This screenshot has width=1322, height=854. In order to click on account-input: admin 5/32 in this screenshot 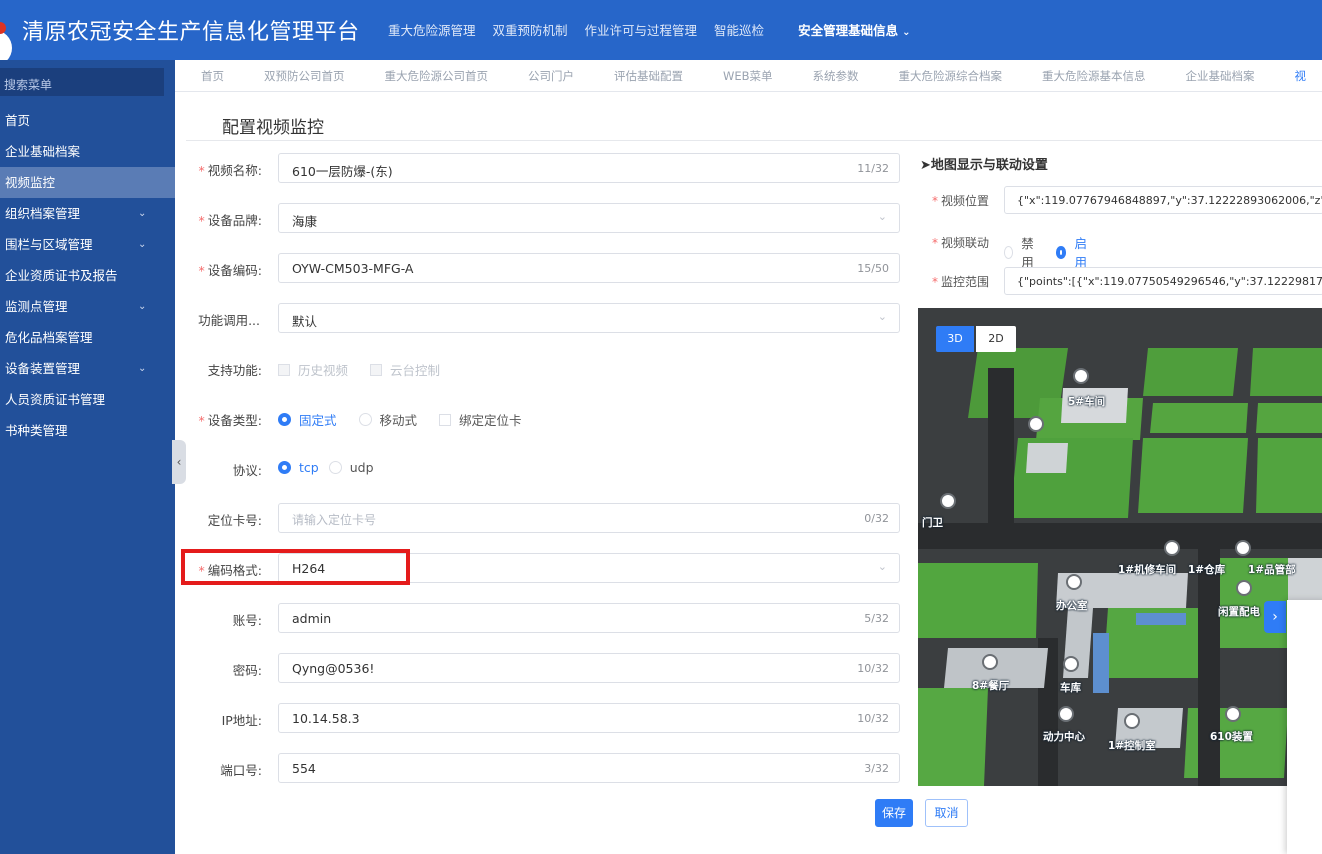, I will do `click(589, 618)`.